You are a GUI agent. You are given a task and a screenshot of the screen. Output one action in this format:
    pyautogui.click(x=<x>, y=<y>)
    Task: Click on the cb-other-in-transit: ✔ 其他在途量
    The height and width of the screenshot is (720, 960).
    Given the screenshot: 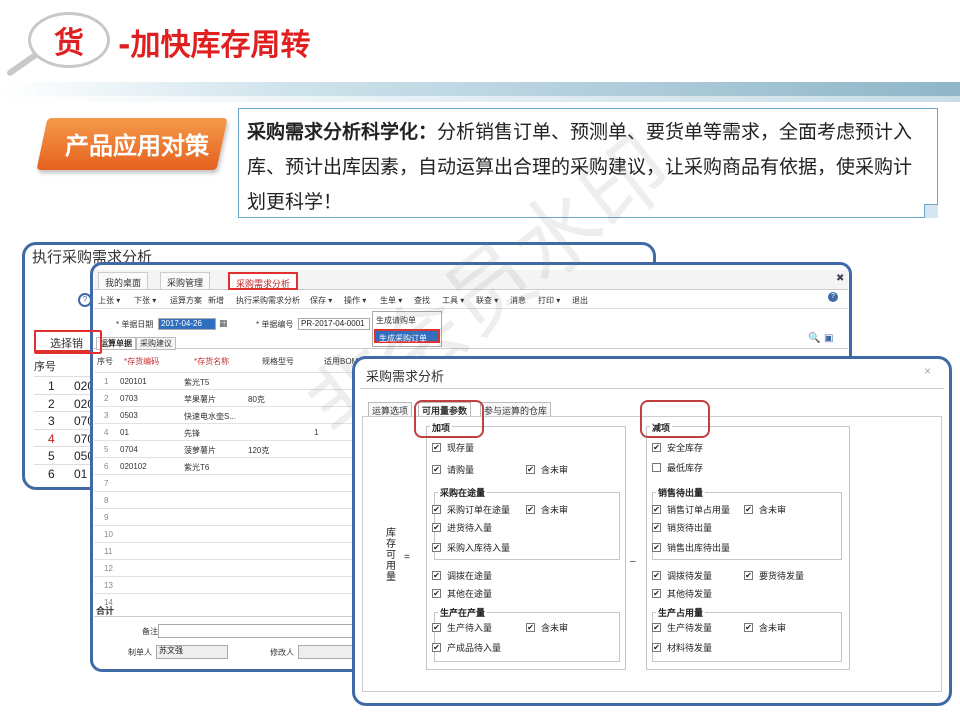 What is the action you would take?
    pyautogui.click(x=462, y=593)
    